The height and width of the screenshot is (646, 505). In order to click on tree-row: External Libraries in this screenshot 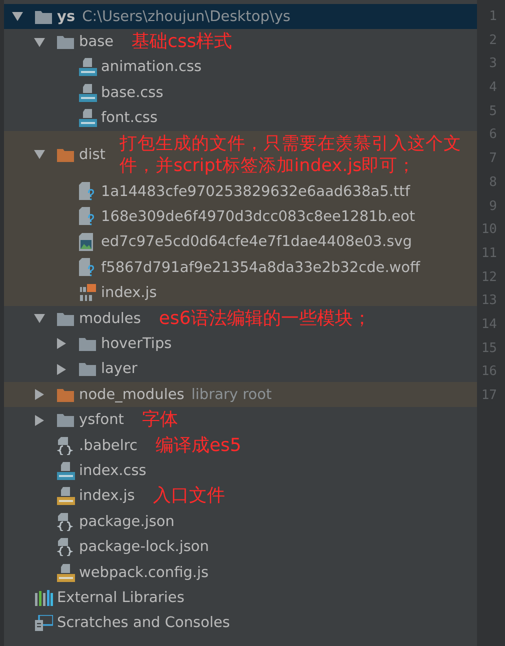, I will do `click(240, 598)`.